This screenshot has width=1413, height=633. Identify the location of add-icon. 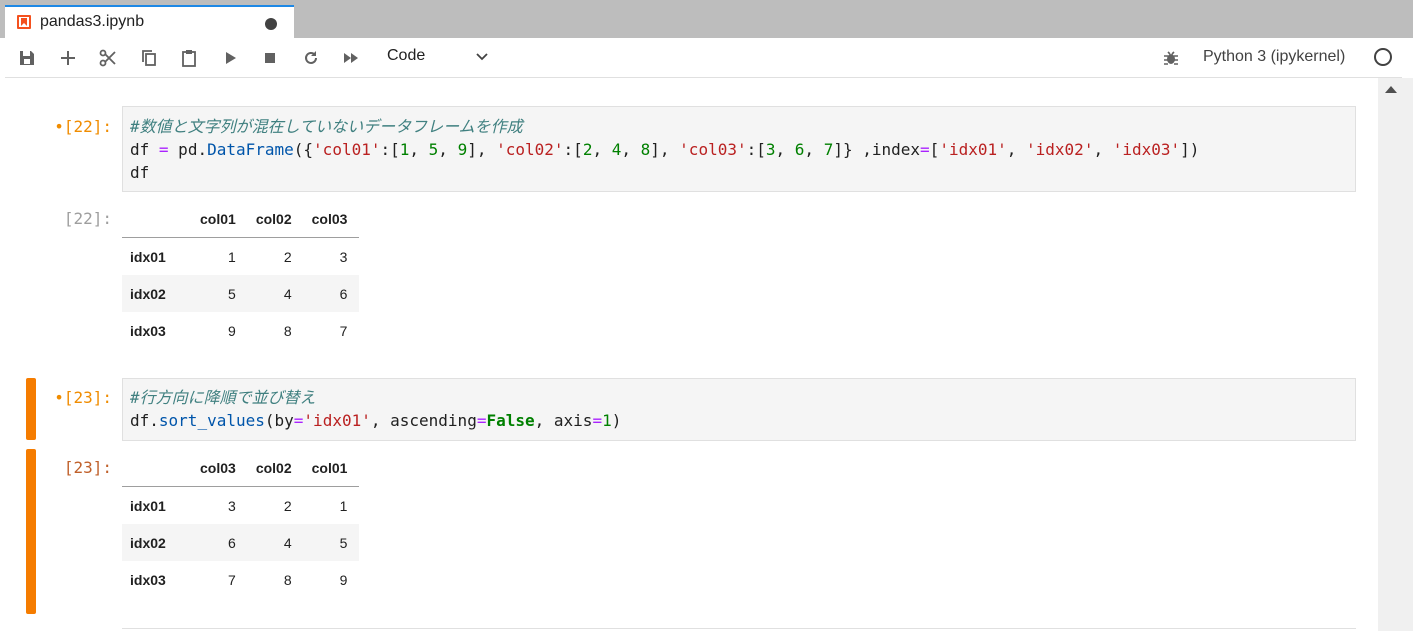
(68, 58).